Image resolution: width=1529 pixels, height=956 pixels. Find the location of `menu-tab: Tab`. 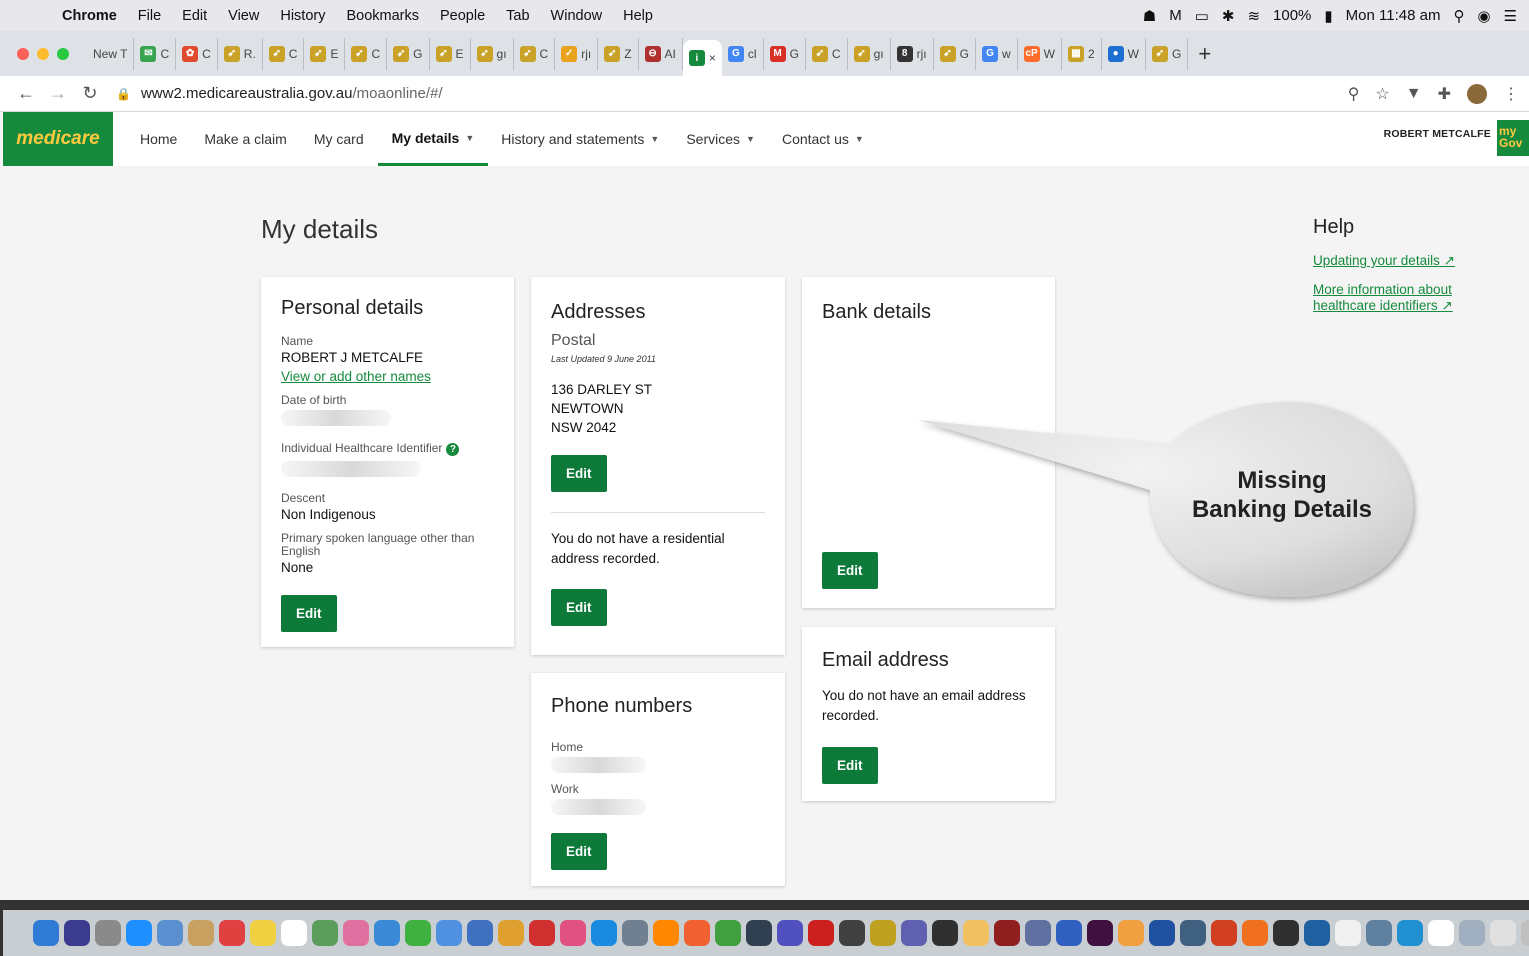

menu-tab: Tab is located at coordinates (517, 16).